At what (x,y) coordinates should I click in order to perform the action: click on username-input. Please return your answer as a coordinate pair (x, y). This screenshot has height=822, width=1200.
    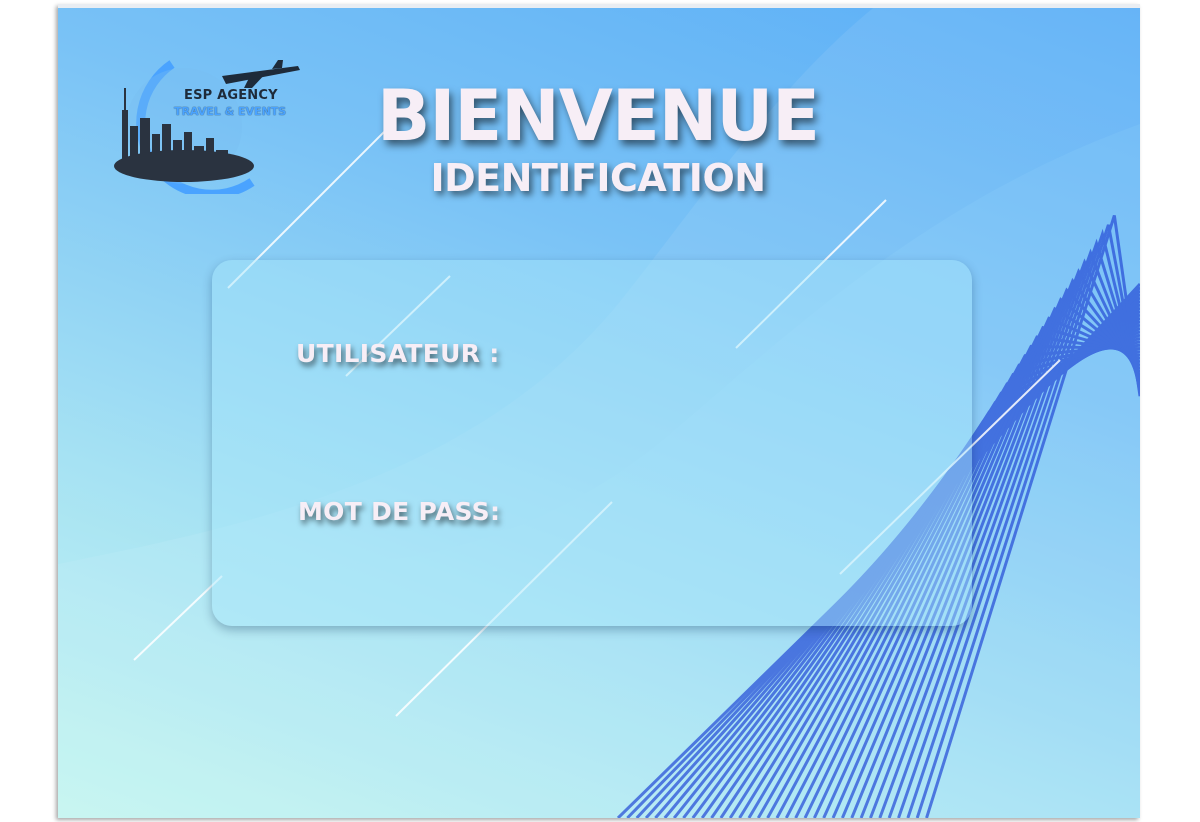
    Looking at the image, I should click on (719, 355).